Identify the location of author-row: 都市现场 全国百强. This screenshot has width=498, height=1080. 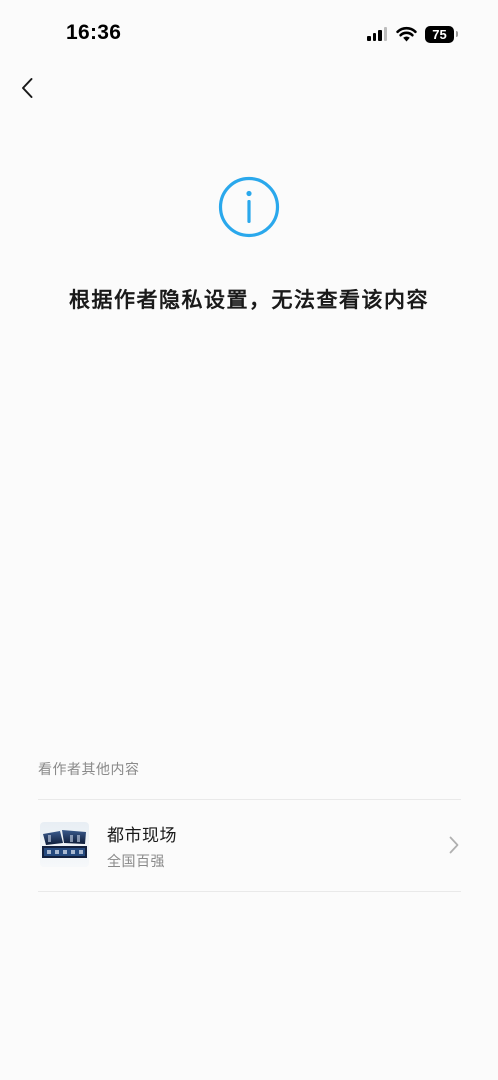
(249, 845).